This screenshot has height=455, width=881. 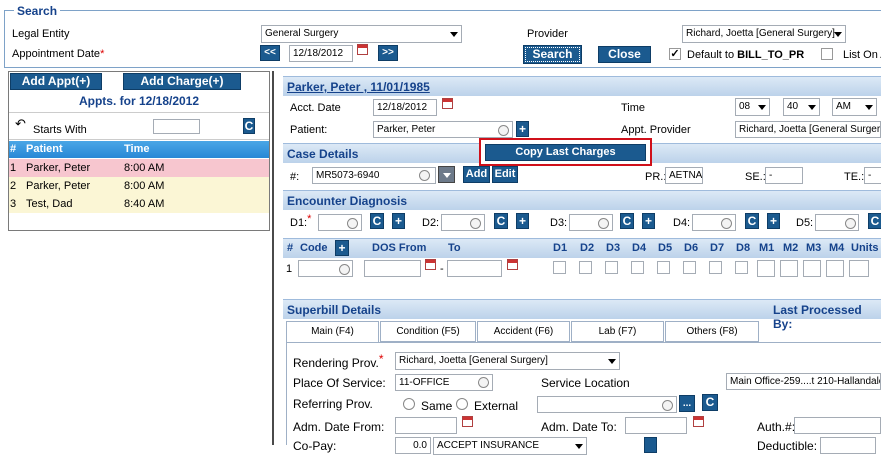 What do you see at coordinates (656, 425) in the screenshot?
I see `adm-date-to-input` at bounding box center [656, 425].